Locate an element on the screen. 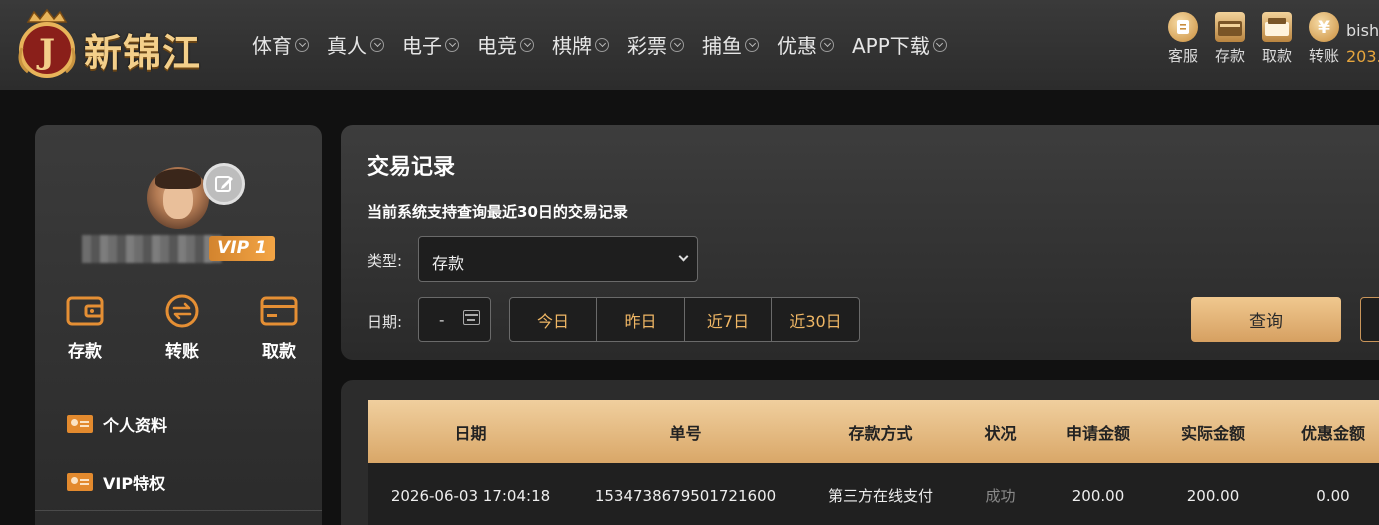  col-header-requested-amount: 申请金额 is located at coordinates (1098, 431).